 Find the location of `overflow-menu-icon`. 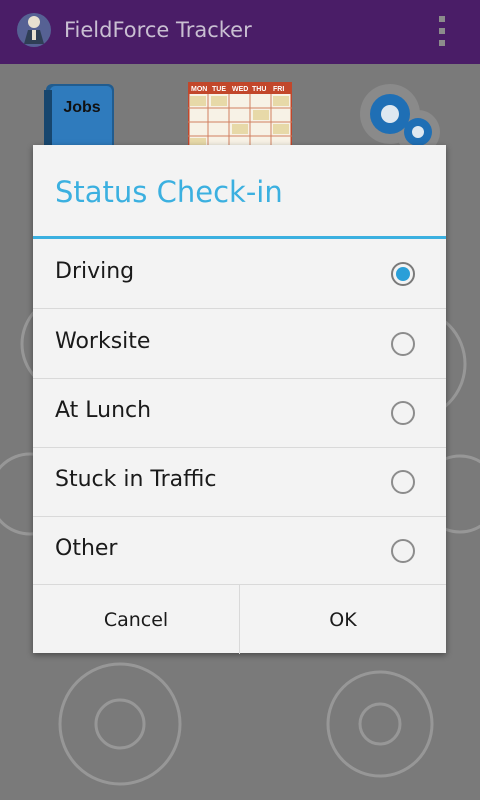

overflow-menu-icon is located at coordinates (442, 31).